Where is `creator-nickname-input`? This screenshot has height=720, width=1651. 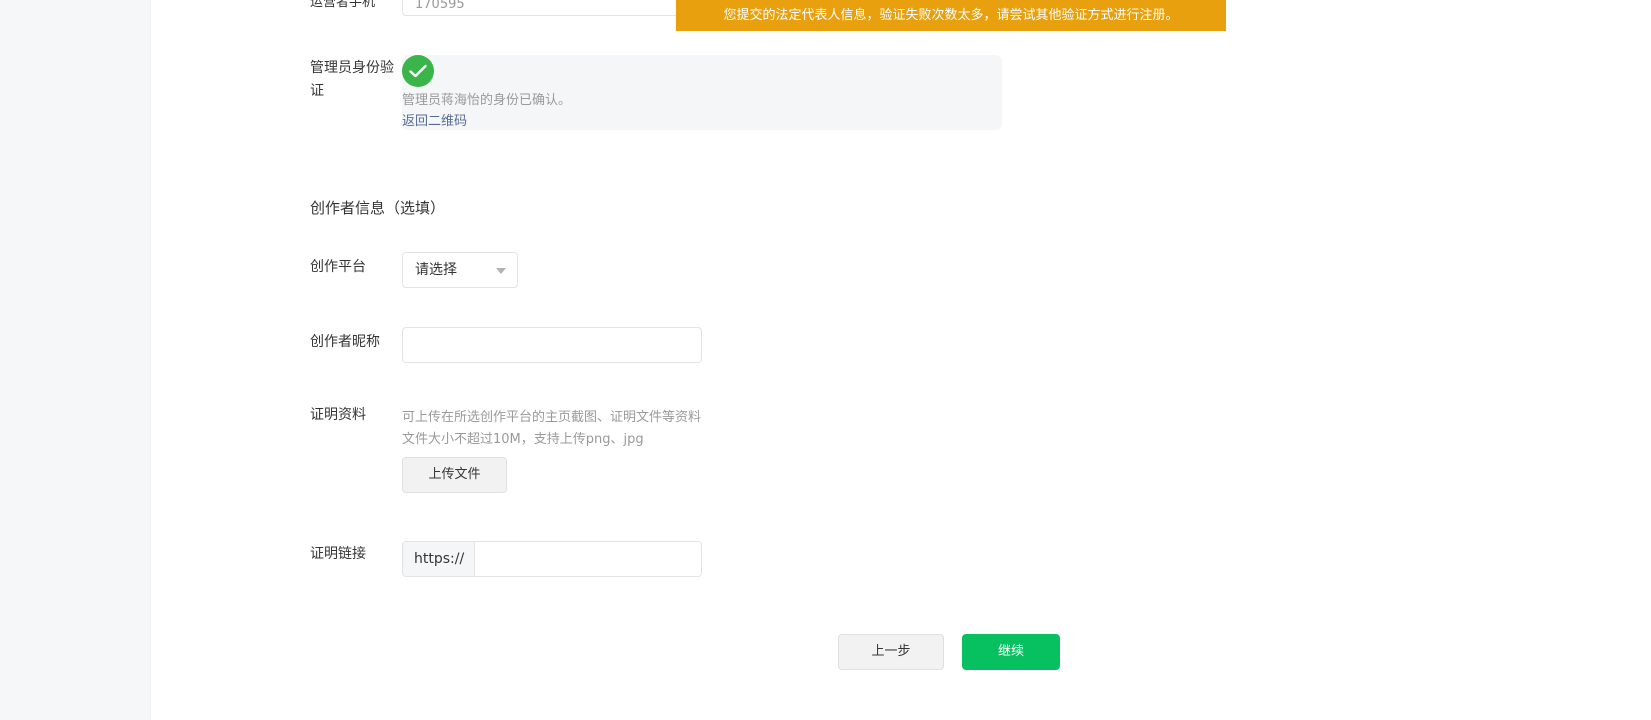
creator-nickname-input is located at coordinates (552, 345).